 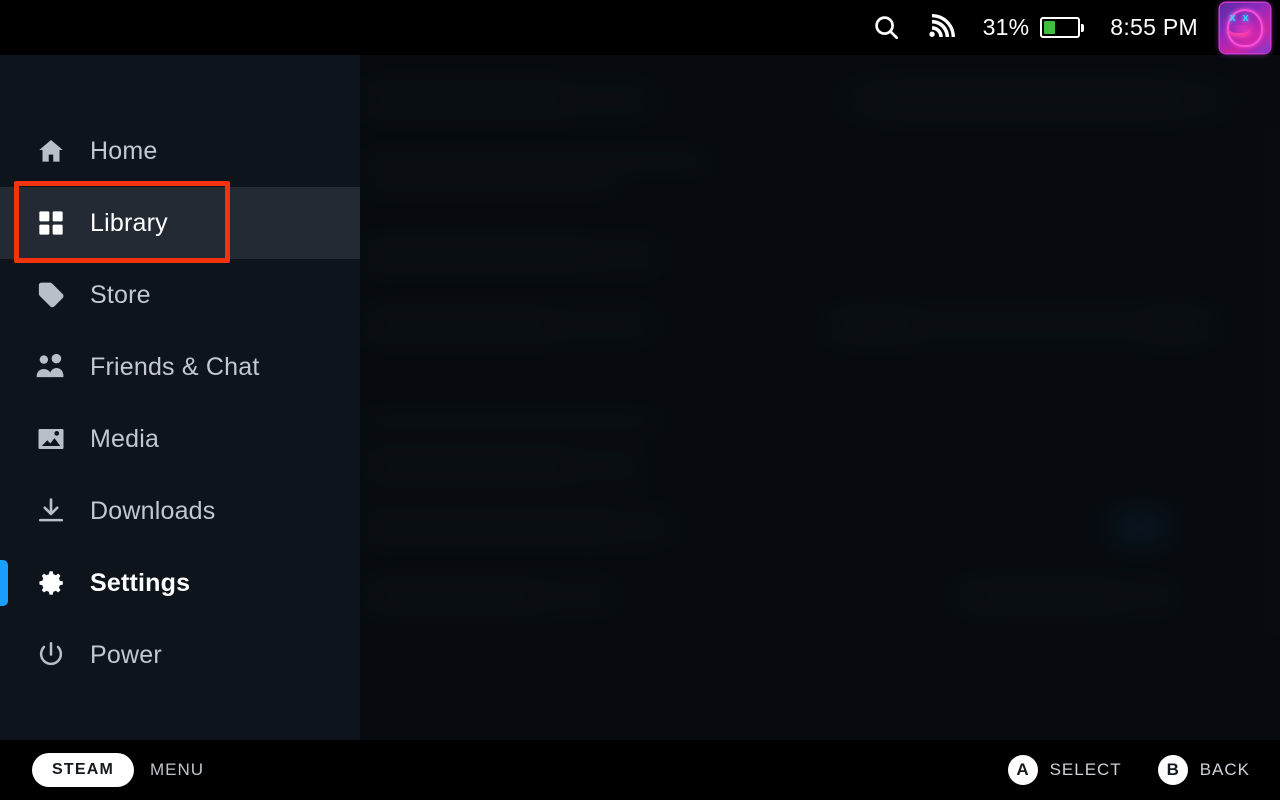 I want to click on tag-icon, so click(x=51, y=295).